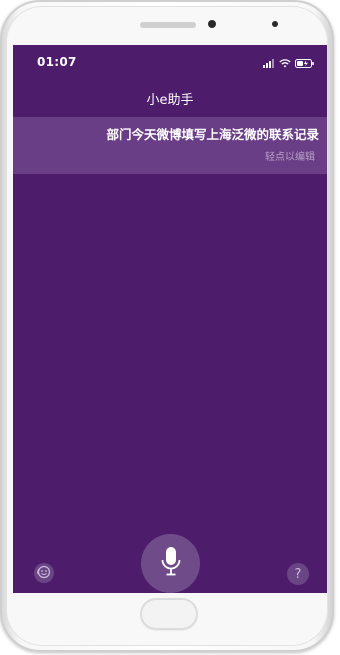  I want to click on page-title: 小e助手, so click(170, 100).